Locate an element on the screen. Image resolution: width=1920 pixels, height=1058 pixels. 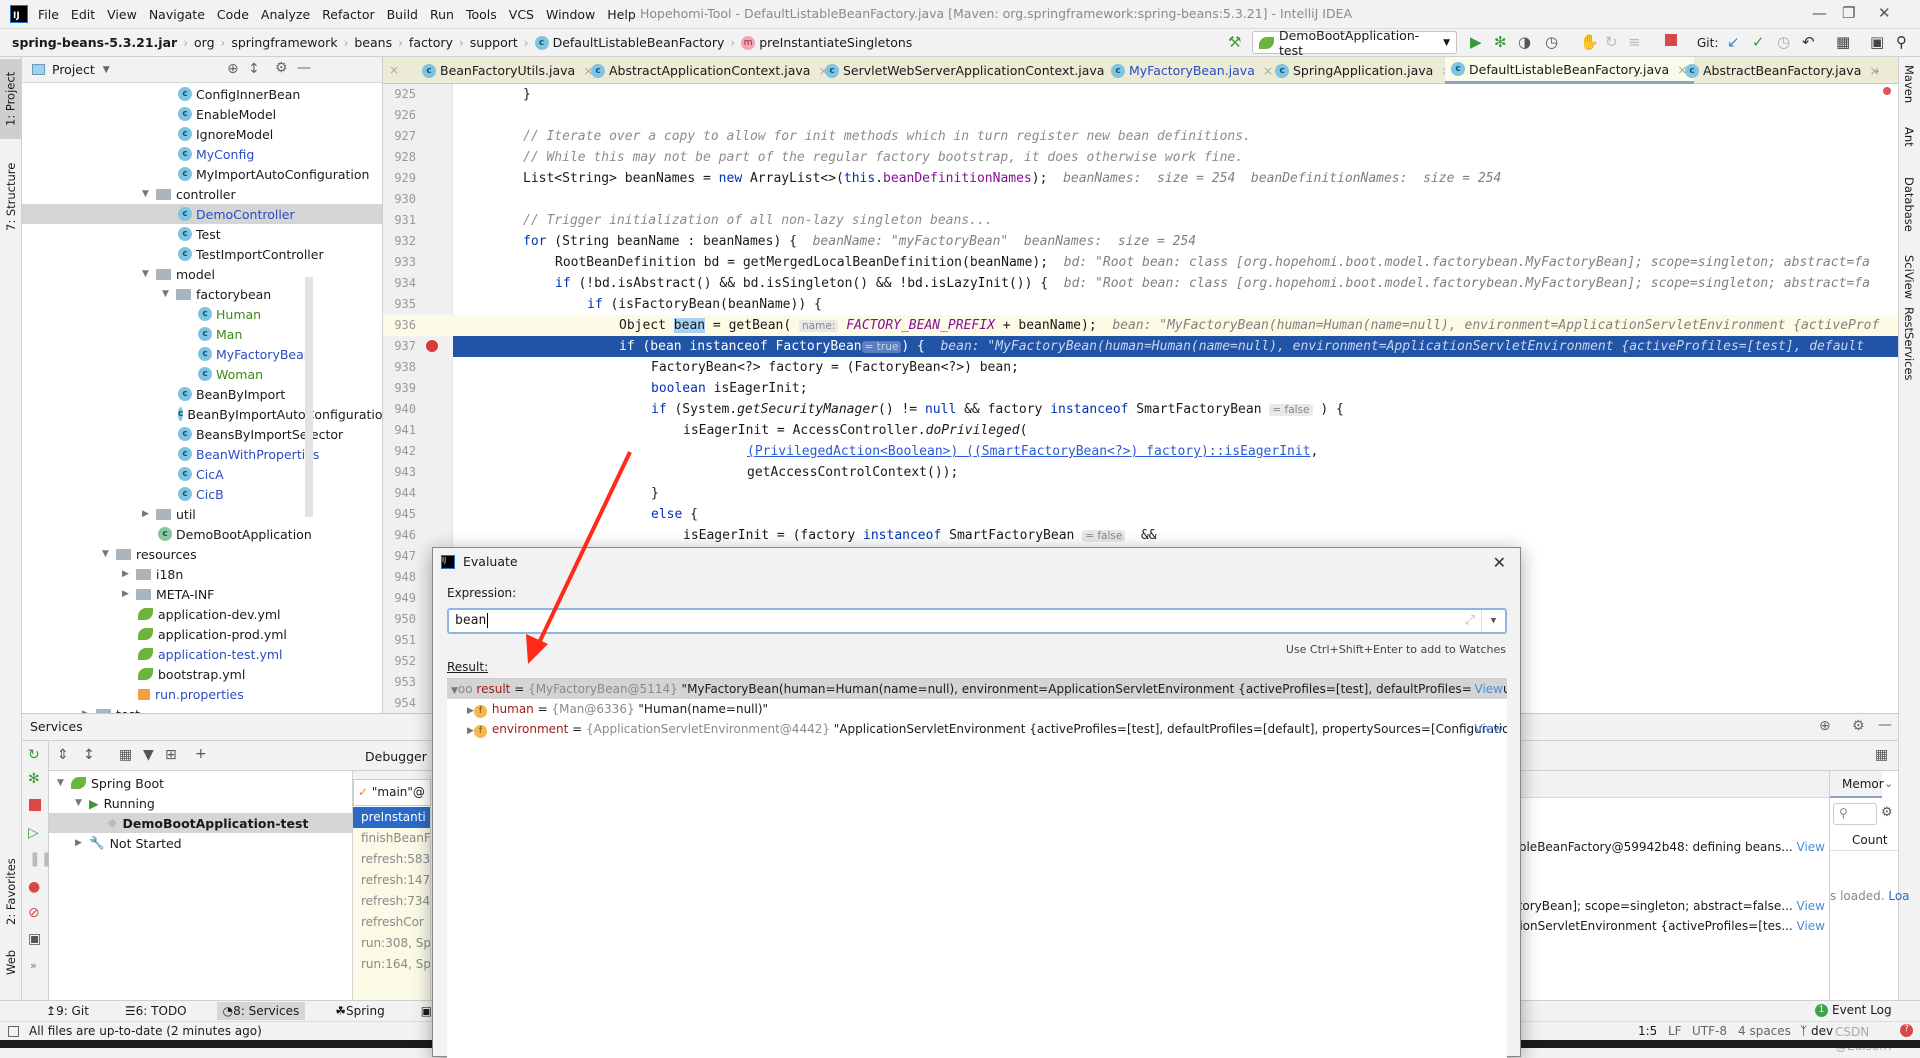
tree-item: c BeanByImportAutoConfiguration is located at coordinates (202, 414).